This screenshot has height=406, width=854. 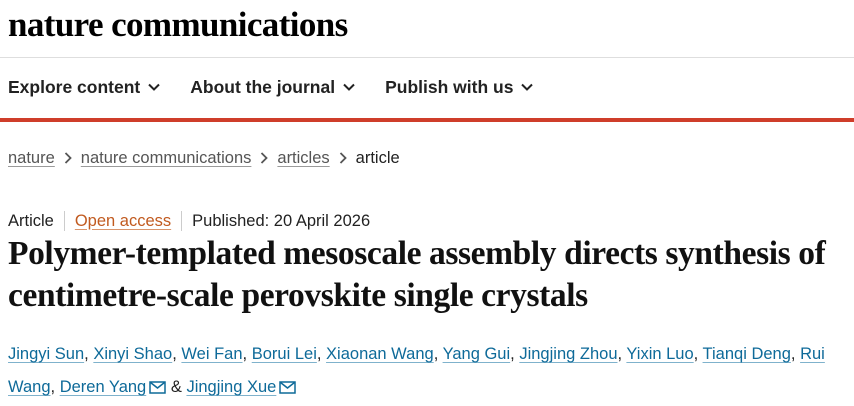 What do you see at coordinates (123, 221) in the screenshot?
I see `open-access-link: Open access` at bounding box center [123, 221].